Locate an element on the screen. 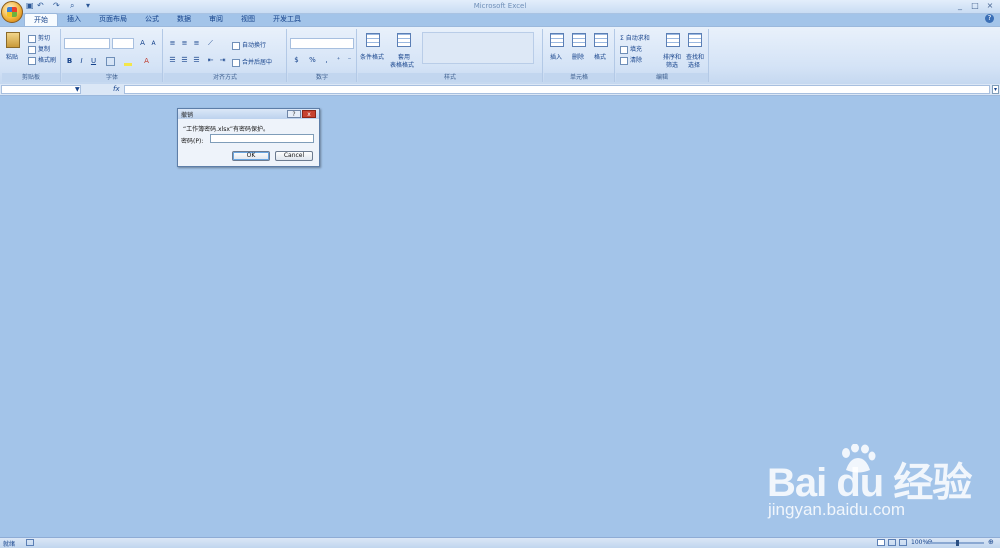  underline-button: U is located at coordinates (93, 61).